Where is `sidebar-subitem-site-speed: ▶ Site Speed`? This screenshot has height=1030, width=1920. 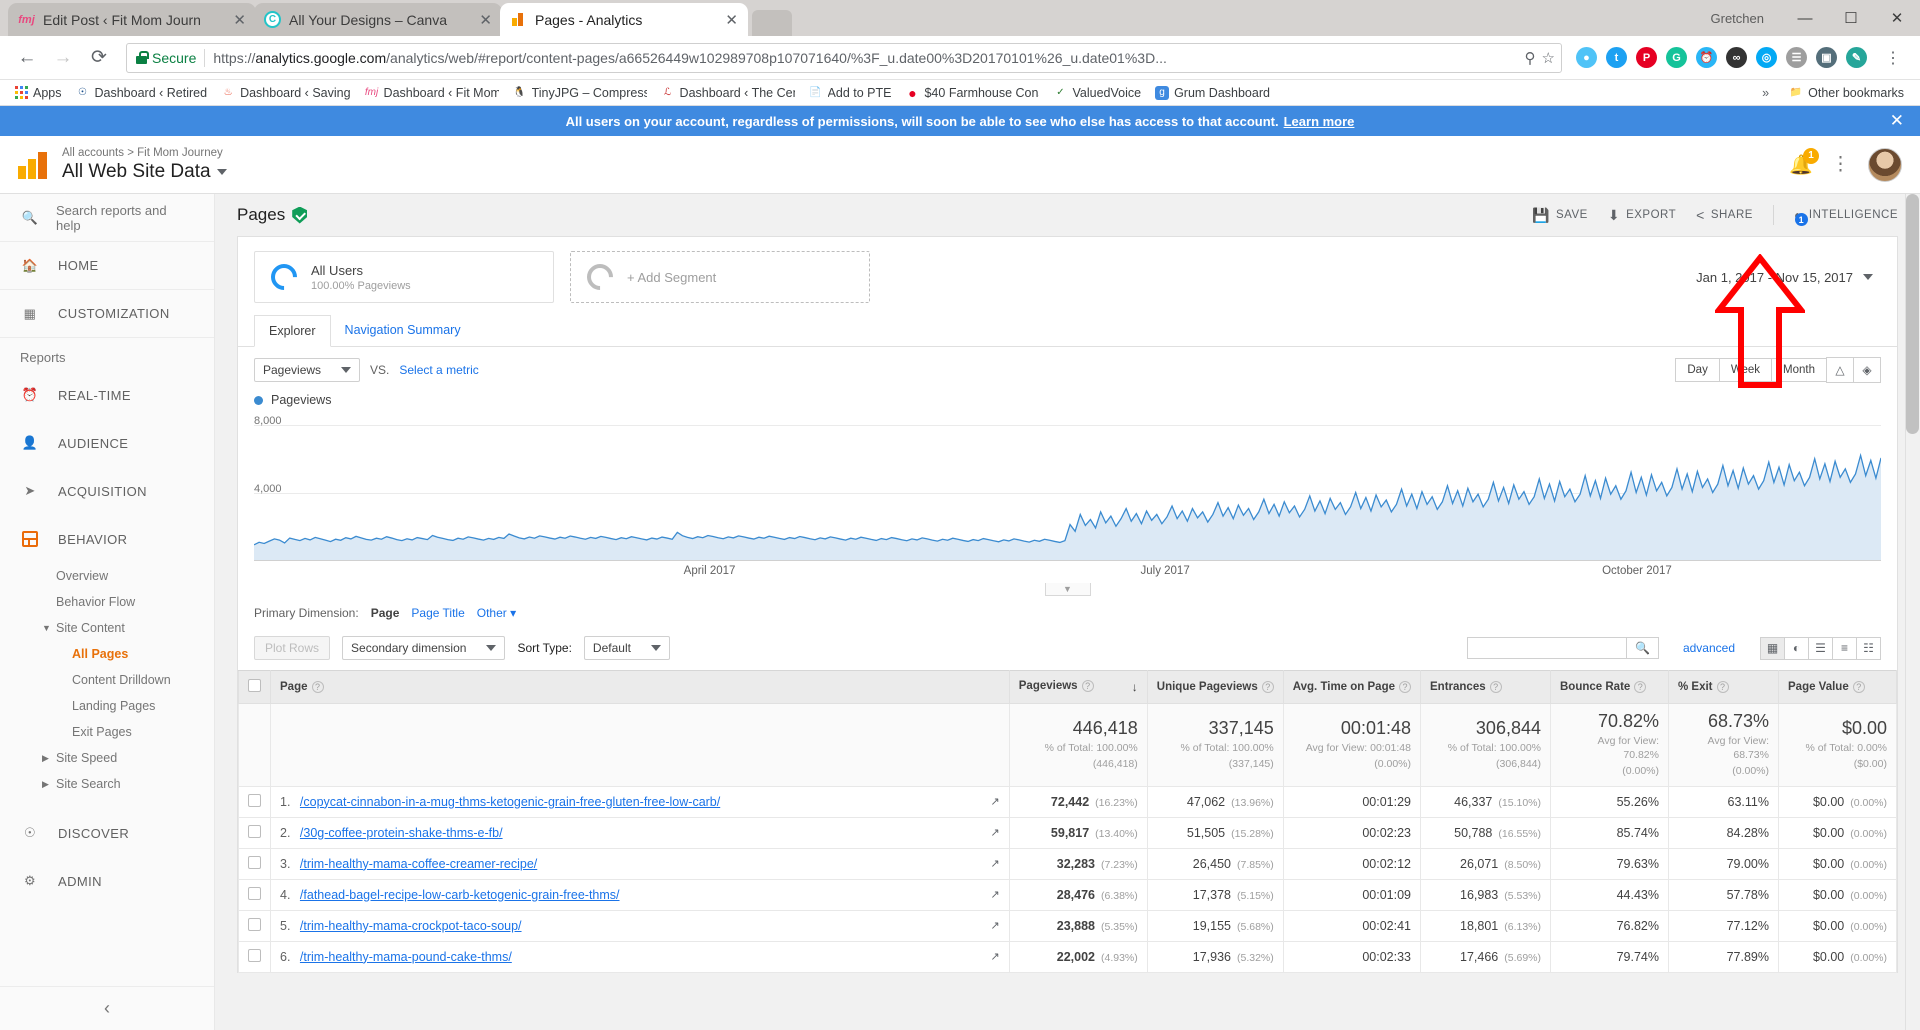
sidebar-subitem-site-speed: ▶ Site Speed is located at coordinates (107, 758).